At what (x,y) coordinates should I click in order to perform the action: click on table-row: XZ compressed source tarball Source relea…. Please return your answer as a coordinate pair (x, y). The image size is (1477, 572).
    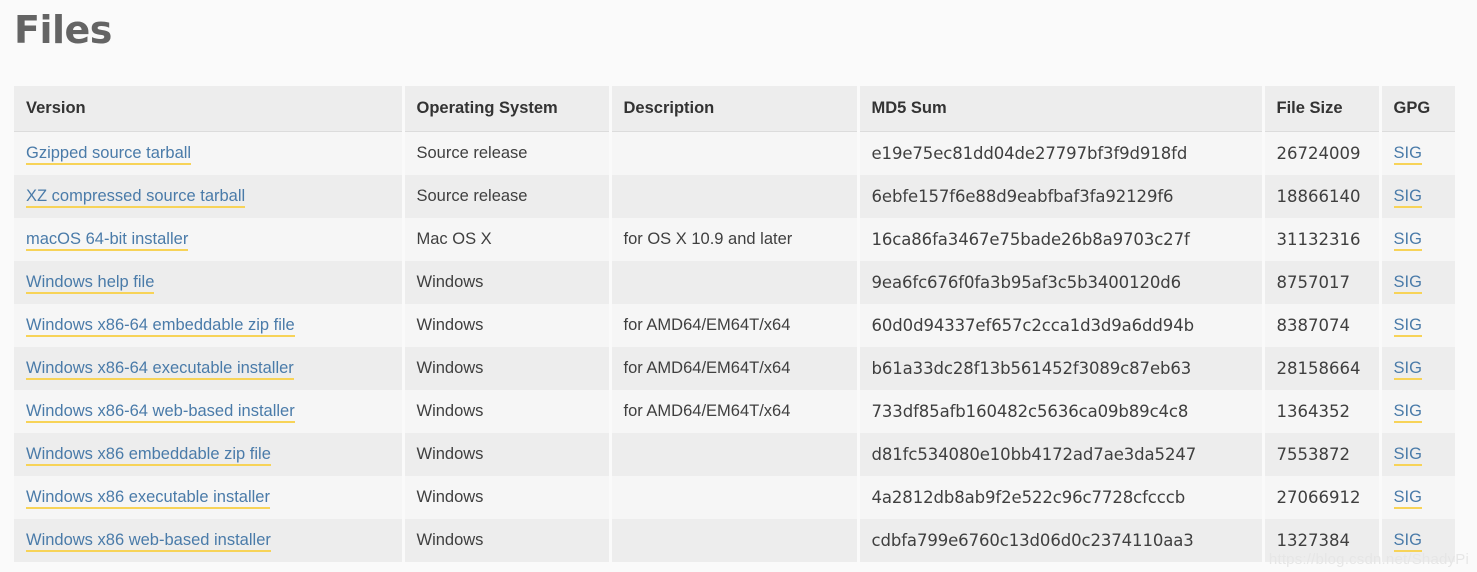
    Looking at the image, I should click on (734, 196).